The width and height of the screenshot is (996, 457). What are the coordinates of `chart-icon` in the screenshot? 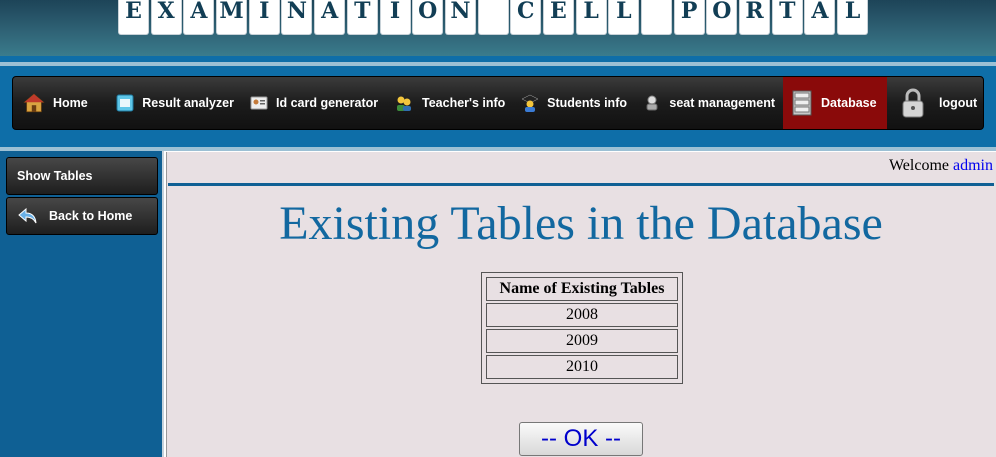 It's located at (125, 103).